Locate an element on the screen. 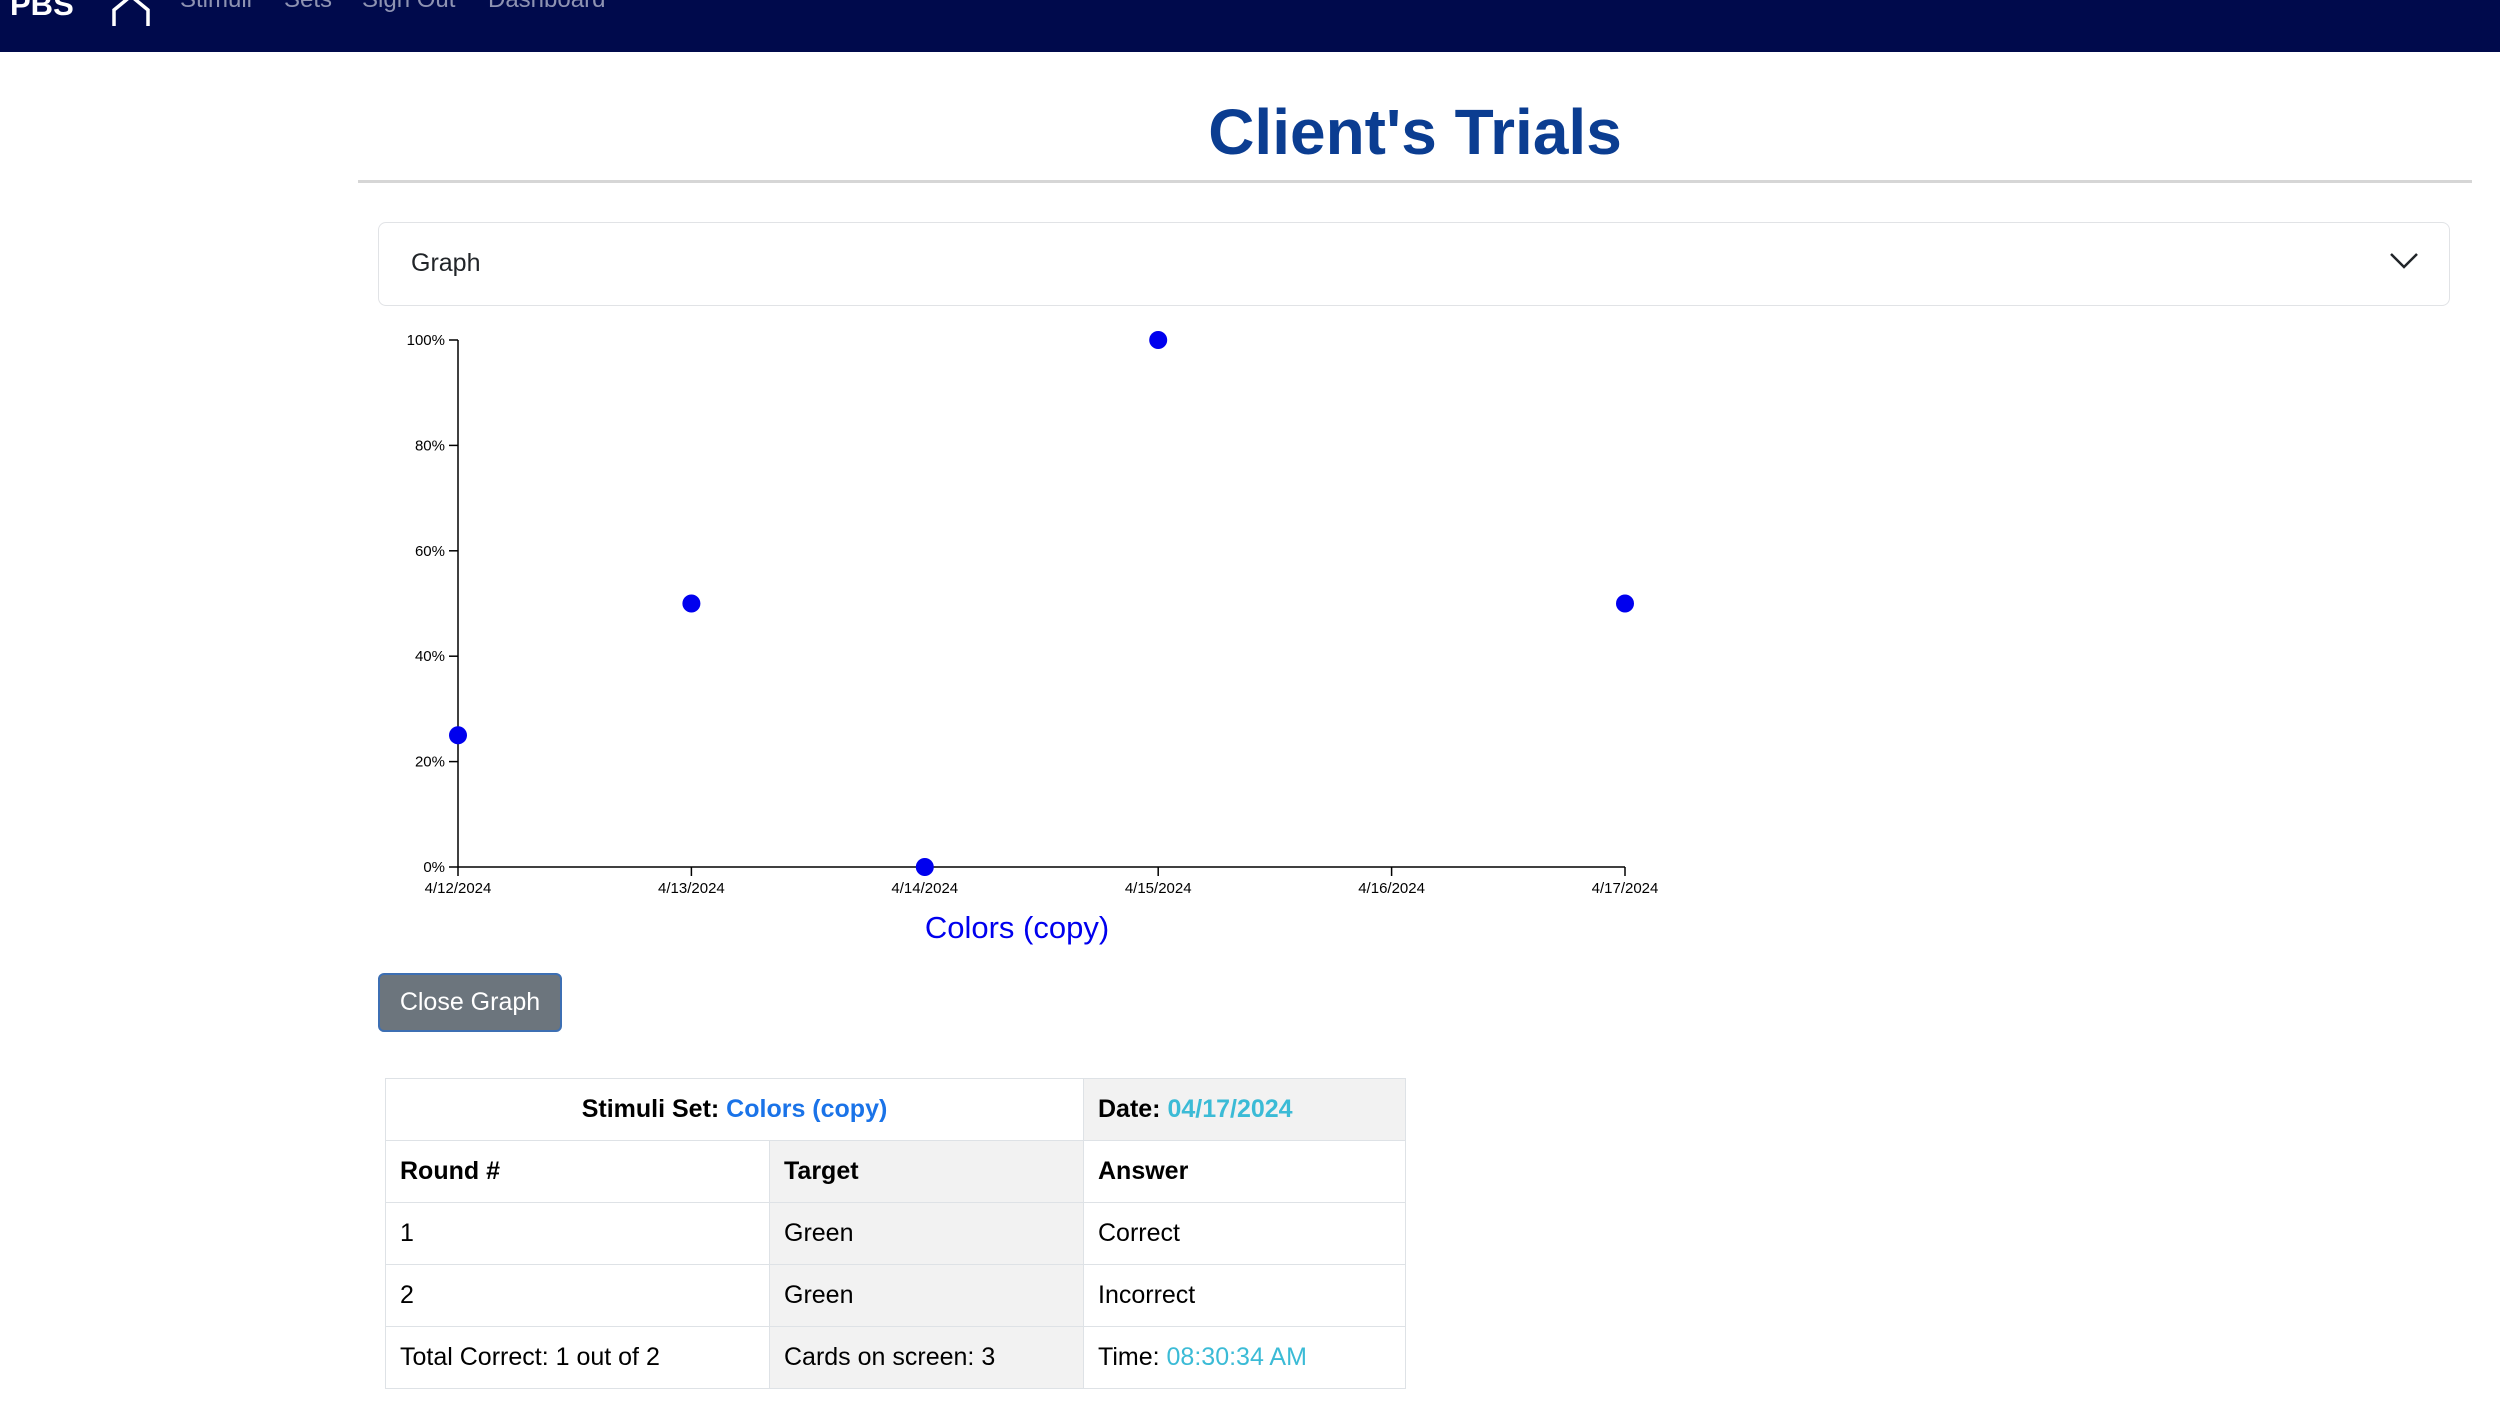 This screenshot has width=2500, height=1418. nav-link-sign-out: Sign Out is located at coordinates (408, 7).